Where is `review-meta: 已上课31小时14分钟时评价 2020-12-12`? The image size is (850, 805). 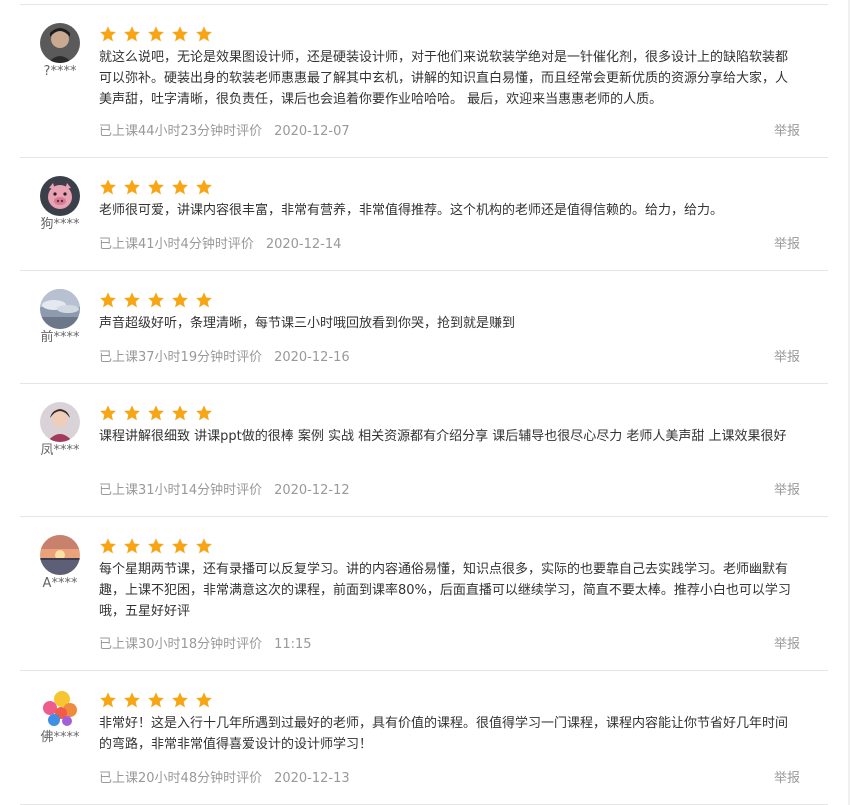
review-meta: 已上课31小时14分钟时评价 2020-12-12 is located at coordinates (224, 491).